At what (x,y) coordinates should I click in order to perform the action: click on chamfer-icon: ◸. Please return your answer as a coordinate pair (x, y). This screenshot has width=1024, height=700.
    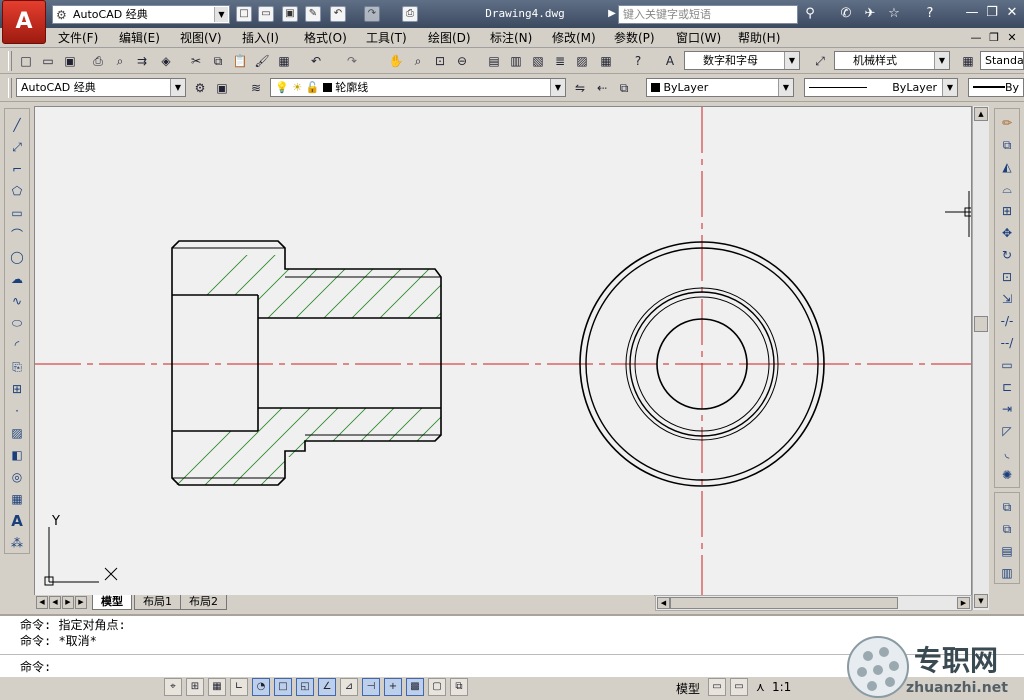
    Looking at the image, I should click on (1007, 431).